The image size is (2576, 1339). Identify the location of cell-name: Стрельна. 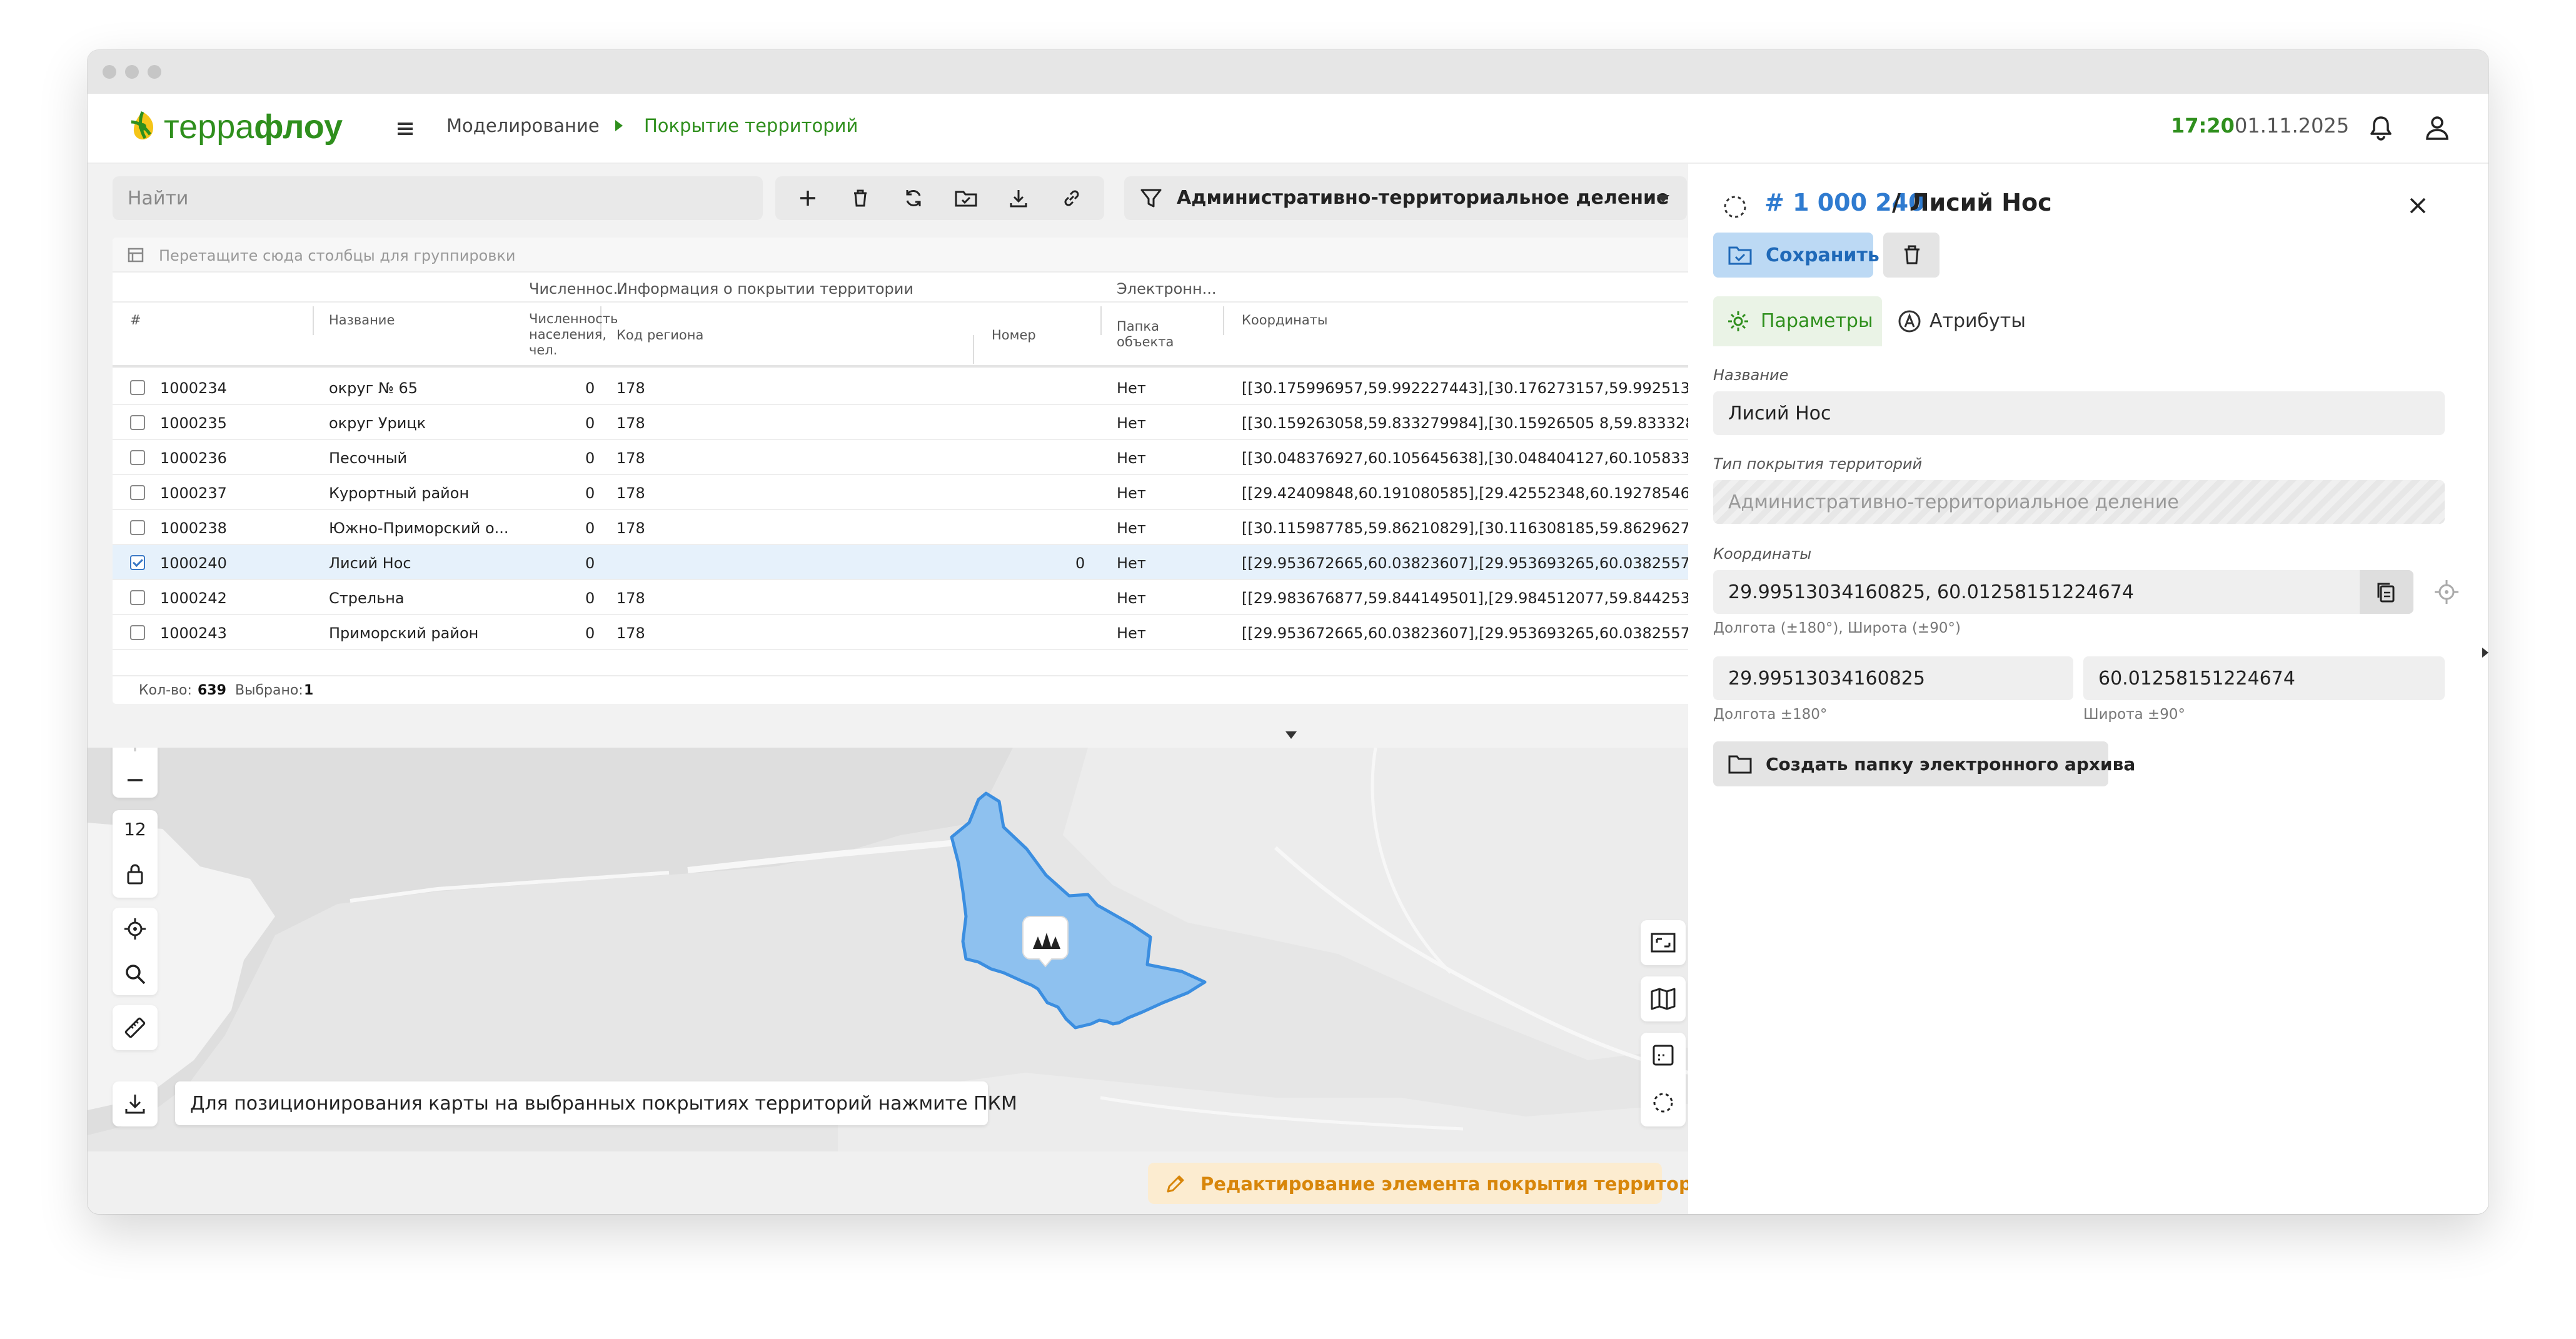
(367, 598).